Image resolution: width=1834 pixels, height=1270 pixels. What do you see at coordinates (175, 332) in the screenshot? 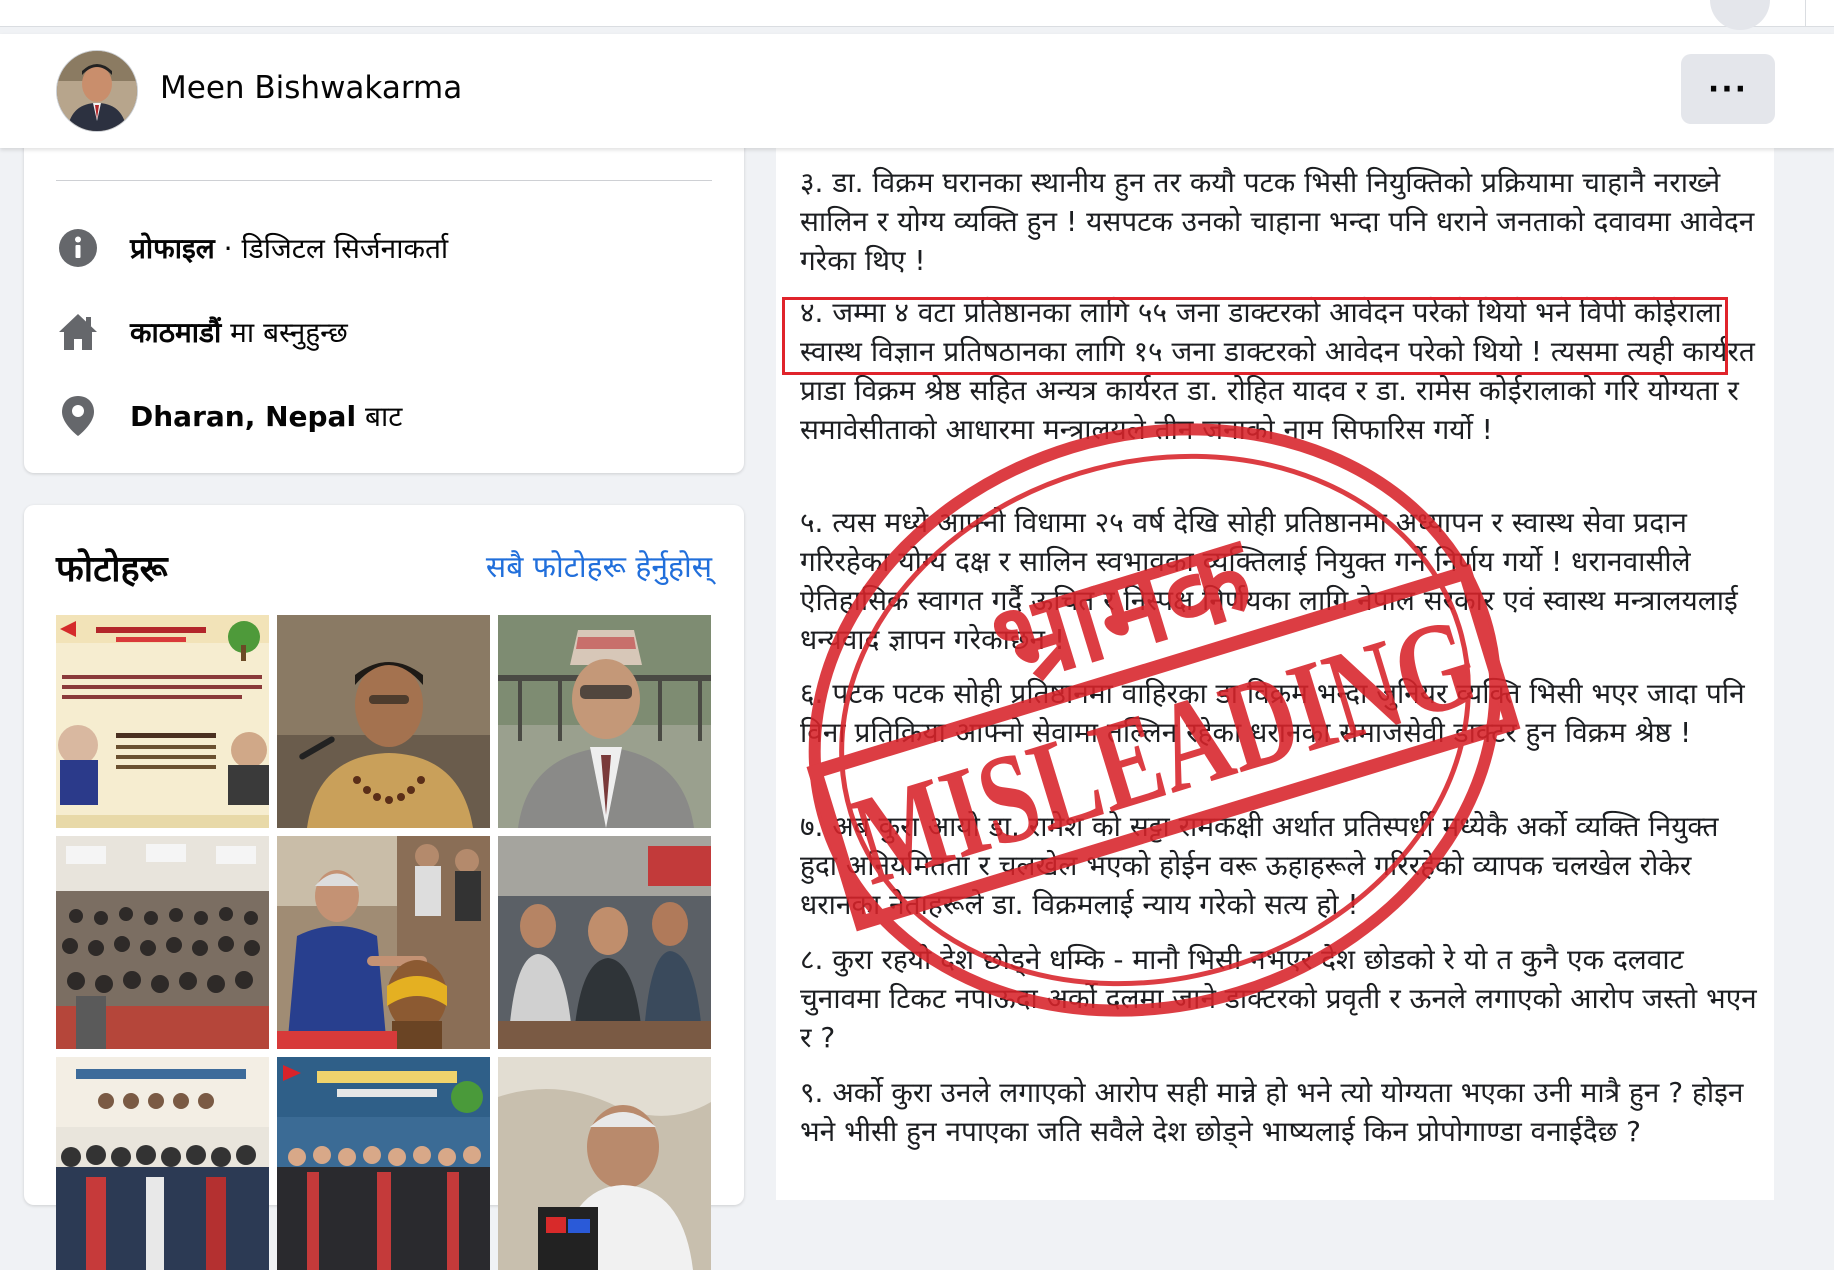
I see `intro-label-city: काठमाडौं` at bounding box center [175, 332].